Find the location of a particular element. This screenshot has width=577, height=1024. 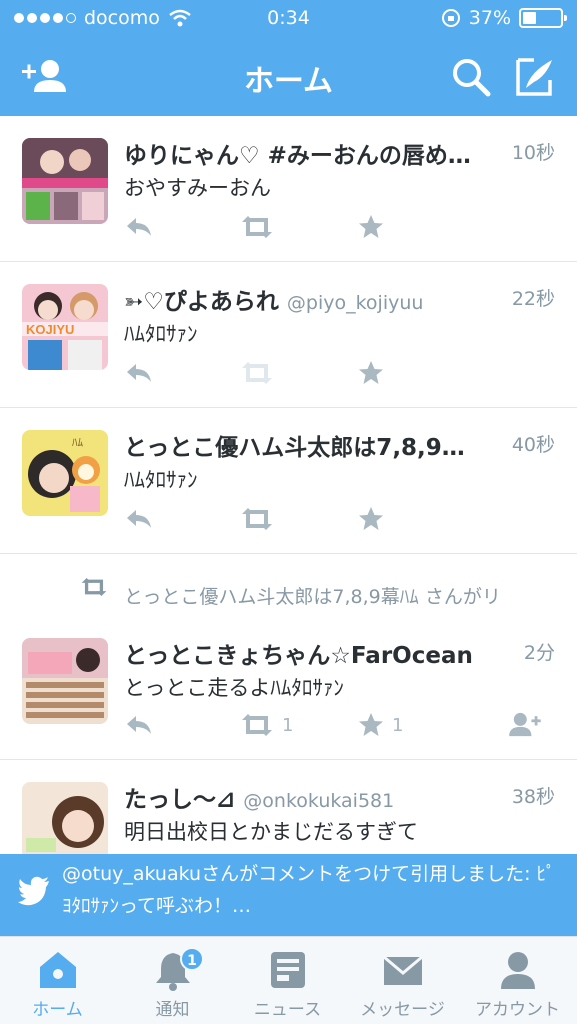

header: docomo 0:34 37% ホーム is located at coordinates (288, 58).